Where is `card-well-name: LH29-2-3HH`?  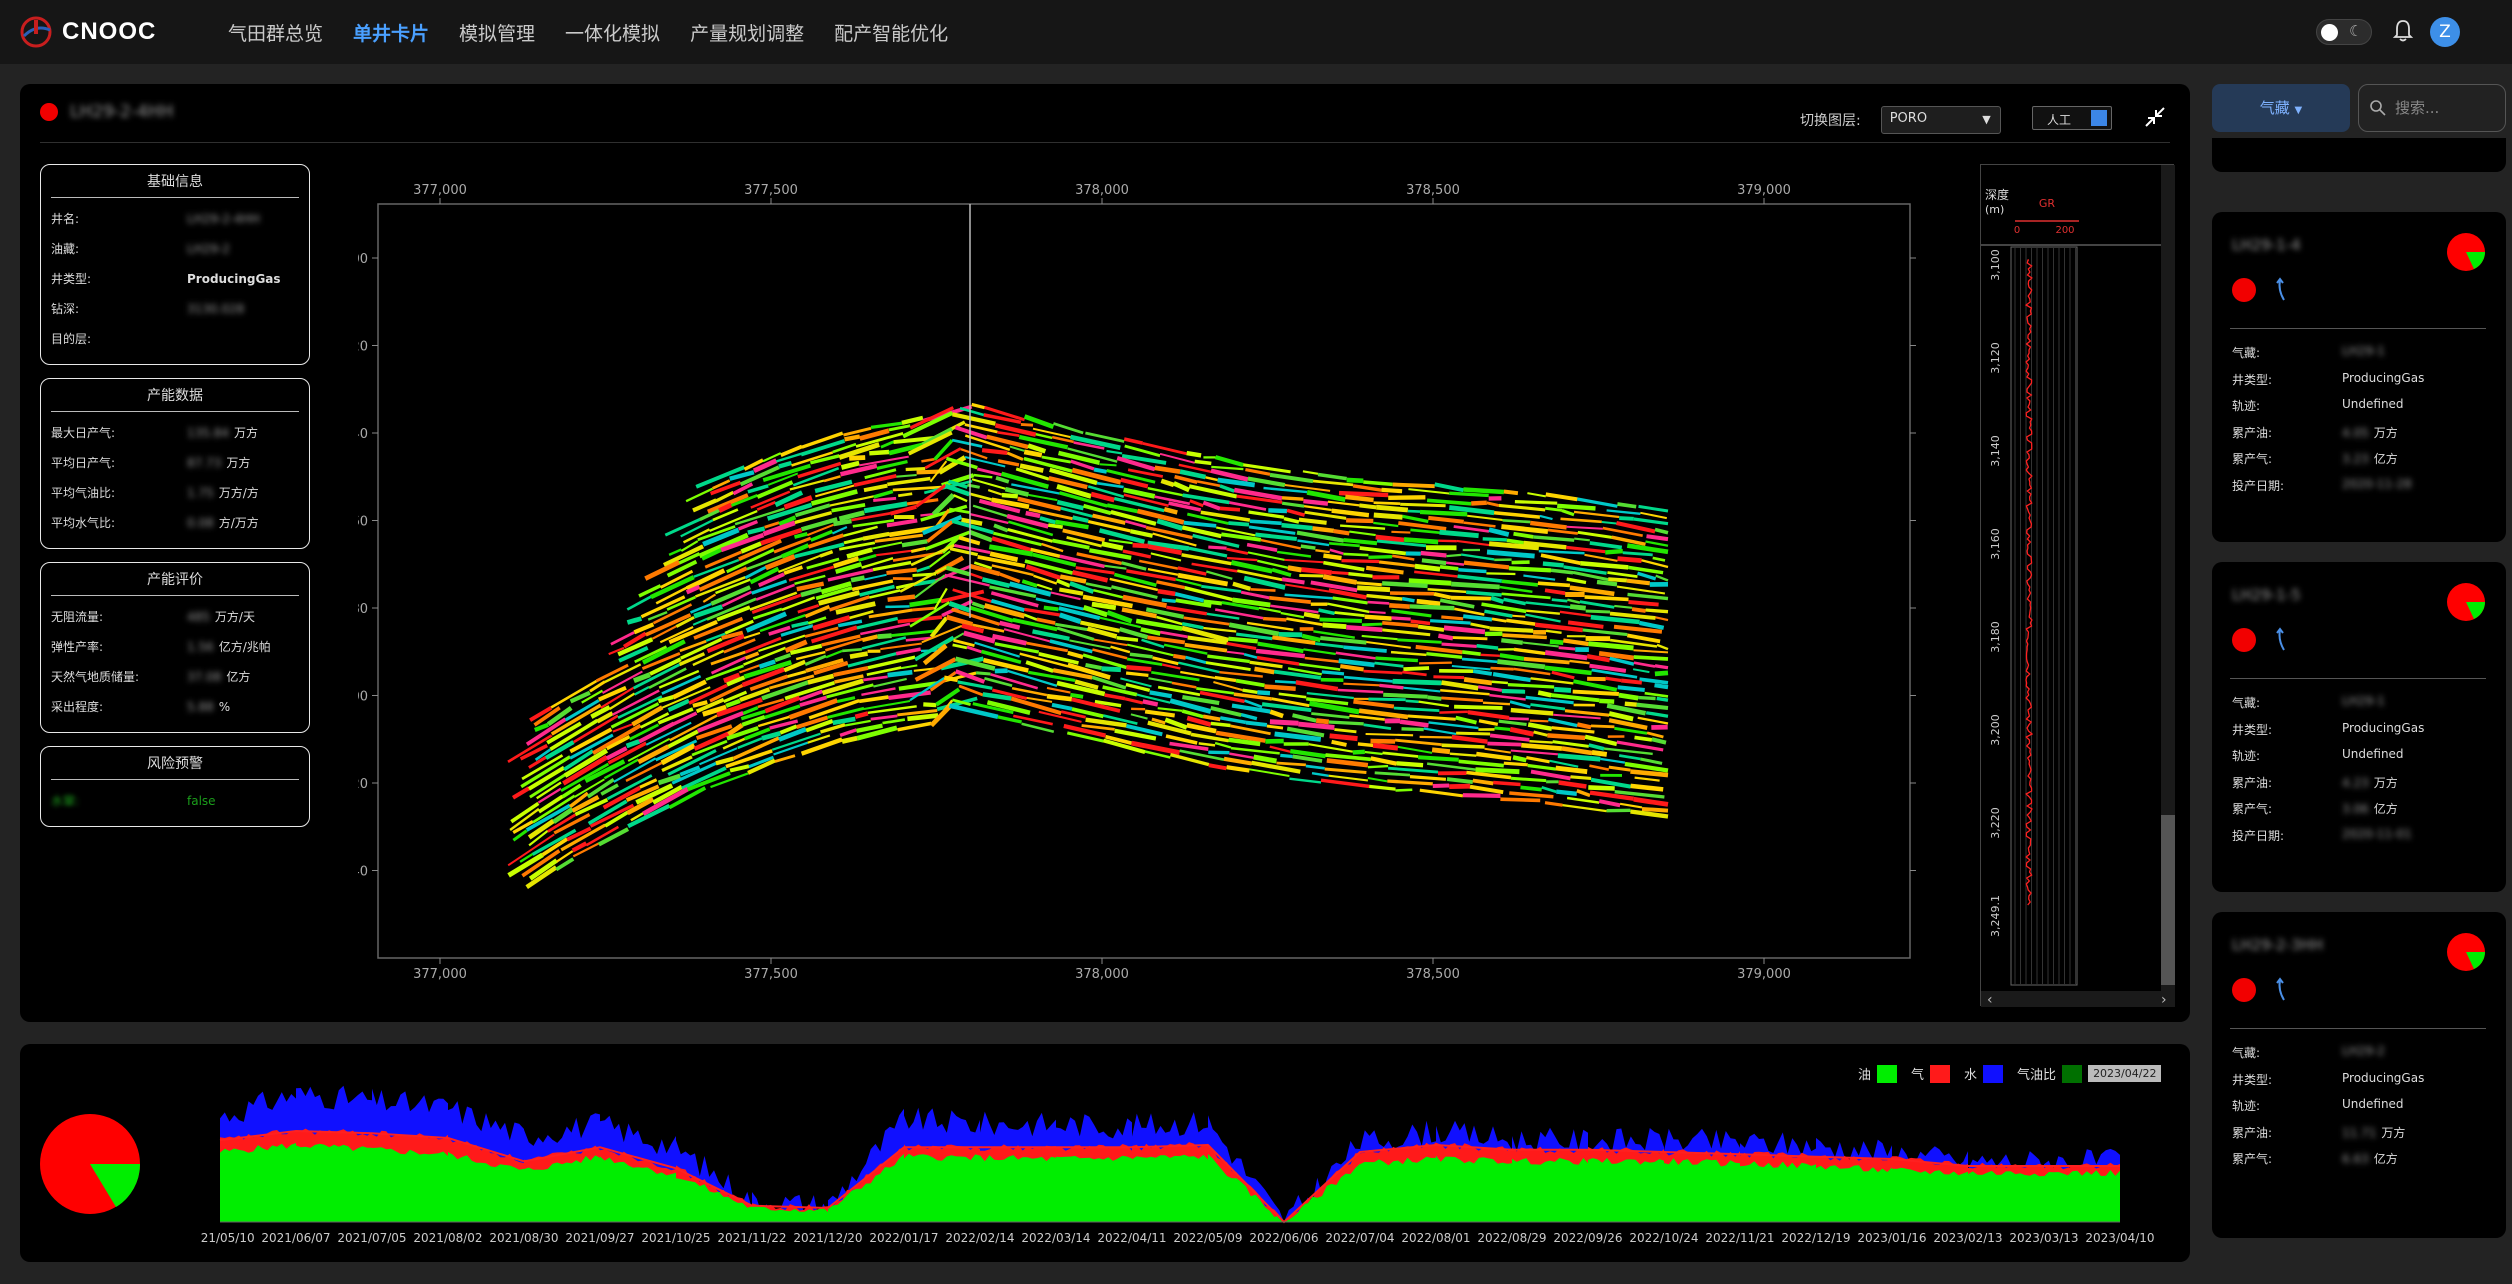
card-well-name: LH29-2-3HH is located at coordinates (2278, 945).